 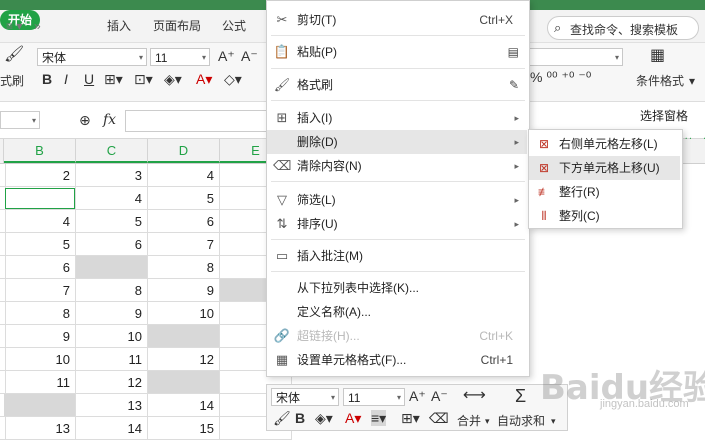 What do you see at coordinates (439, 396) in the screenshot?
I see `mini-decrease-font-icon: A⁻` at bounding box center [439, 396].